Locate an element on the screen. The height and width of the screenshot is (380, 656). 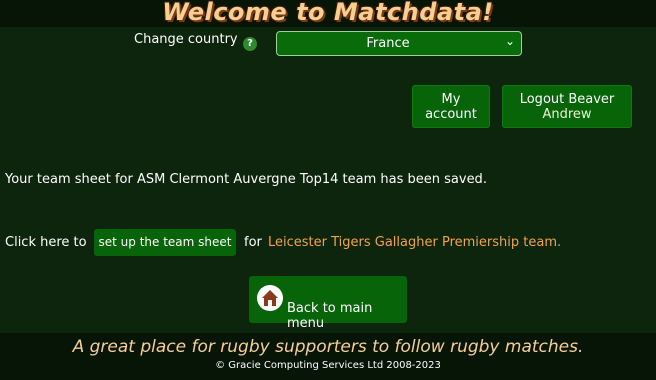
for-text: for is located at coordinates (253, 242).